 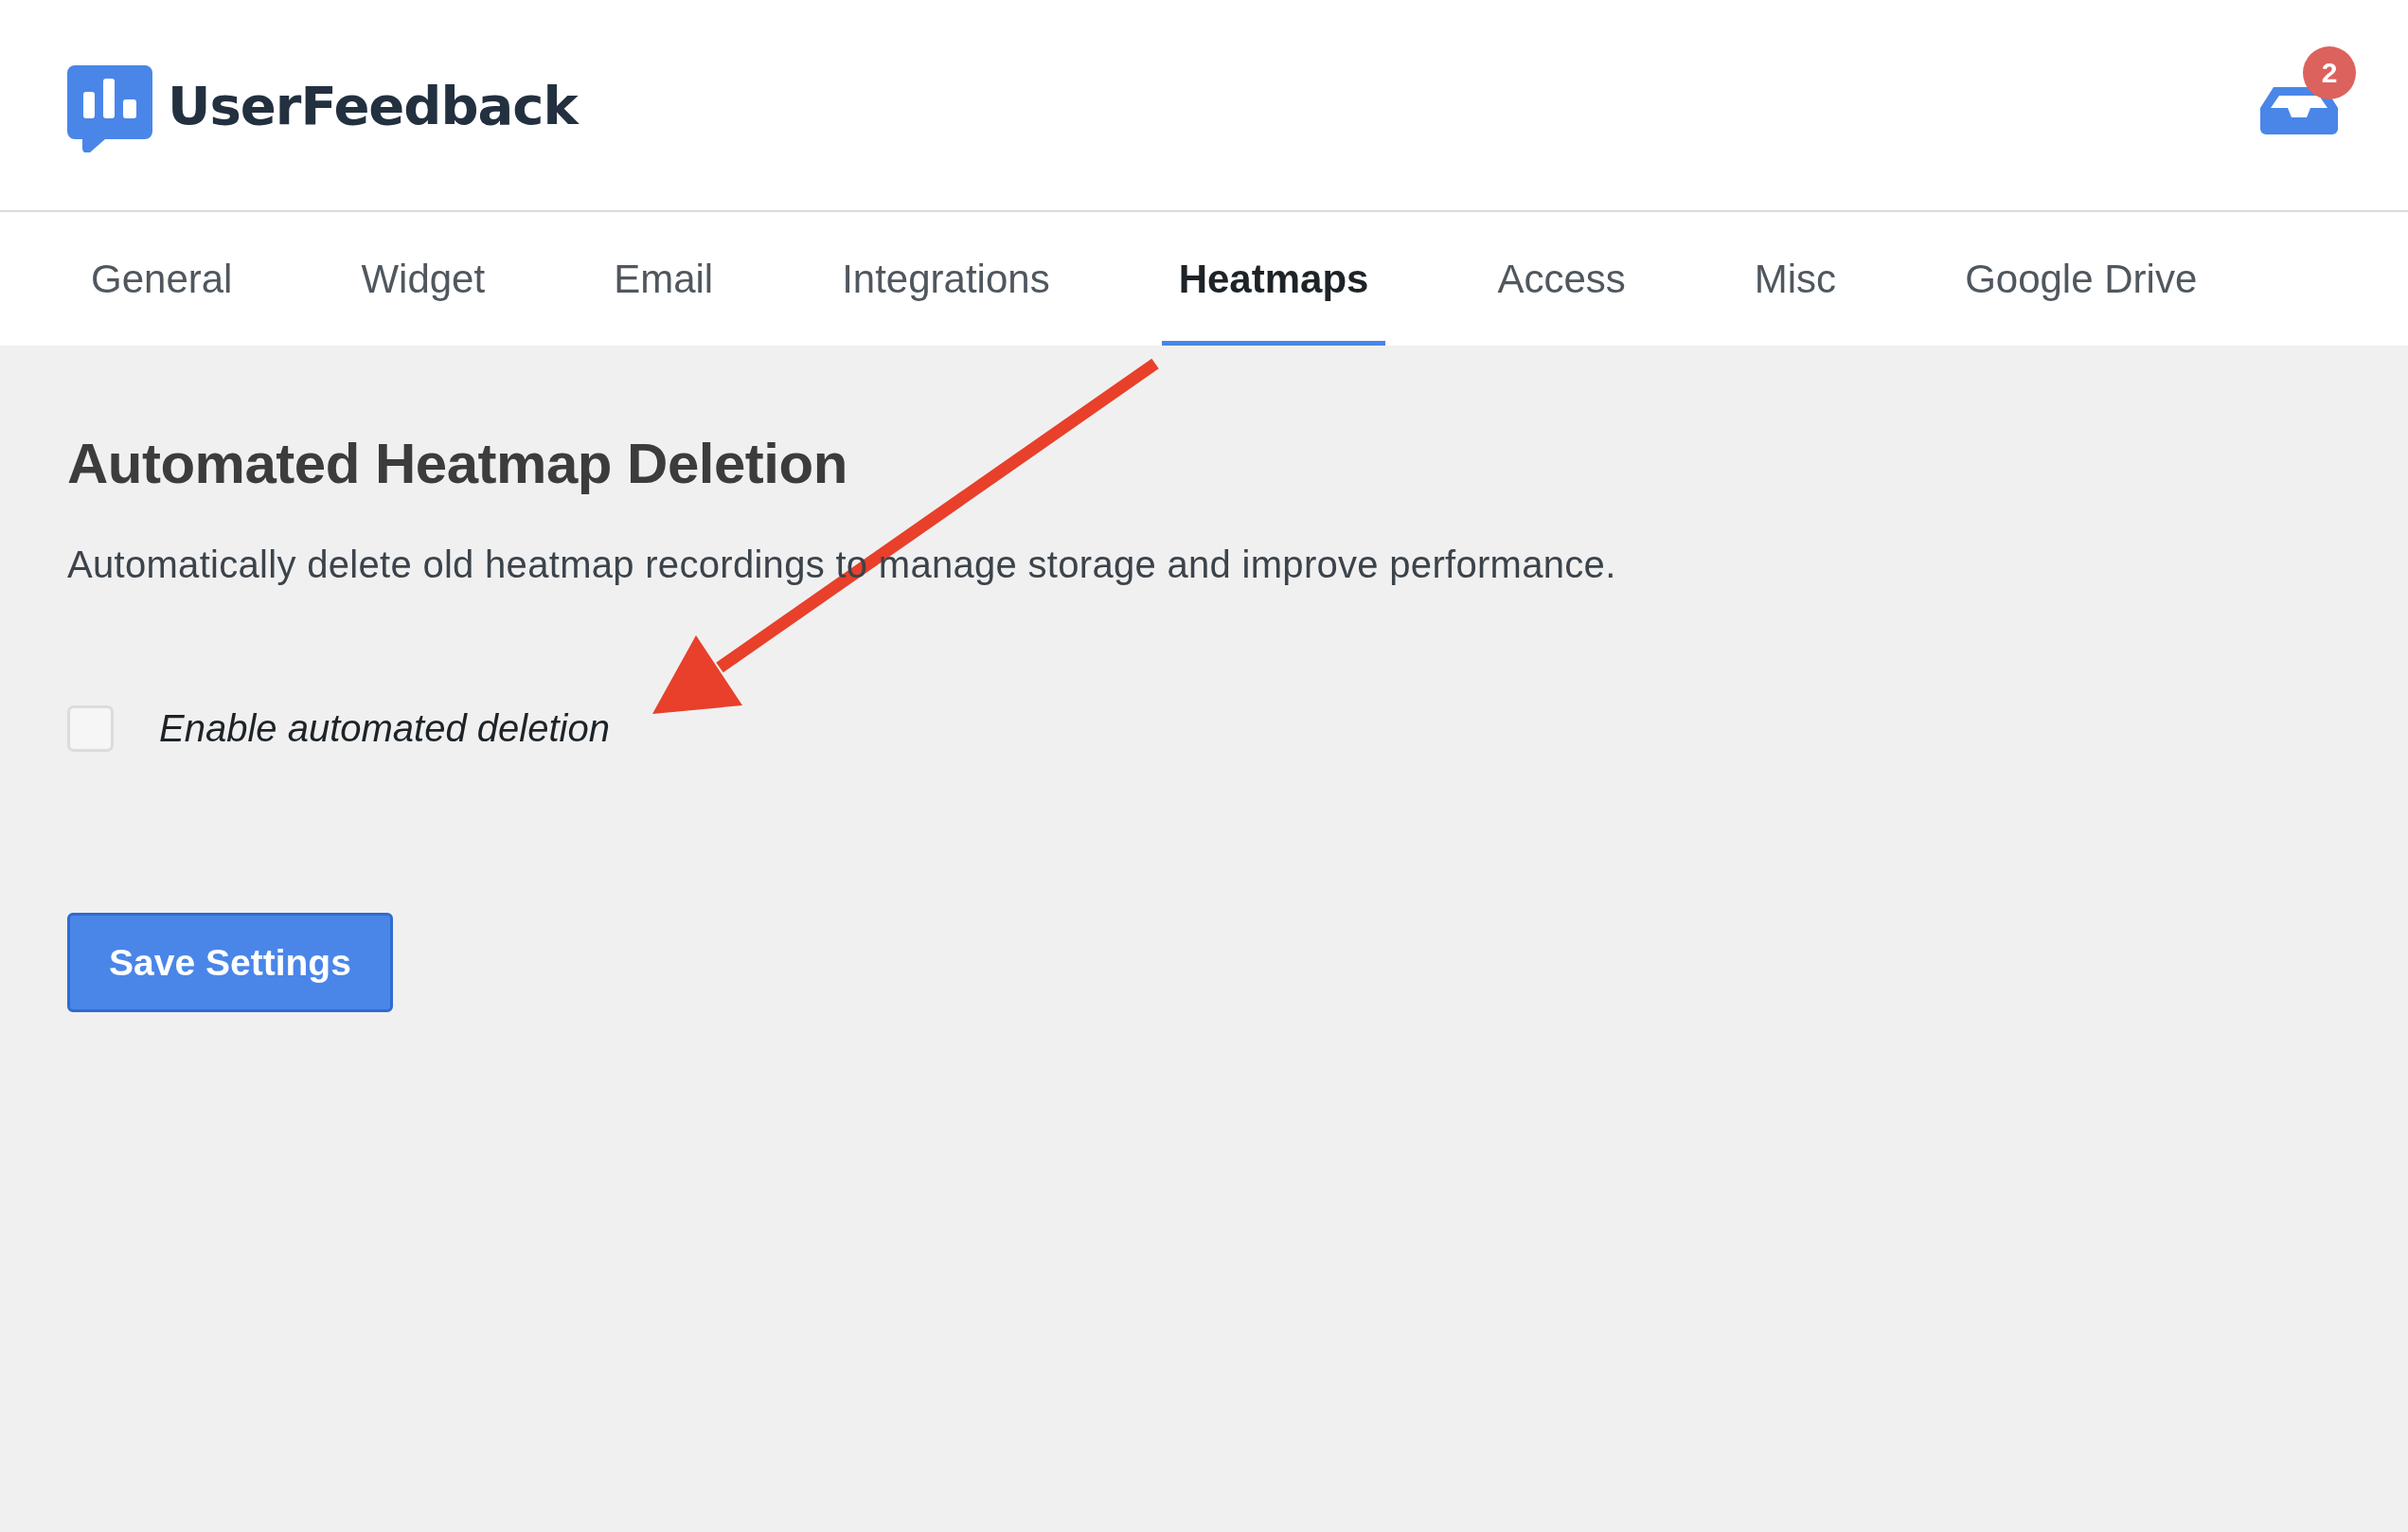 What do you see at coordinates (2299, 110) in the screenshot?
I see `inbox-button` at bounding box center [2299, 110].